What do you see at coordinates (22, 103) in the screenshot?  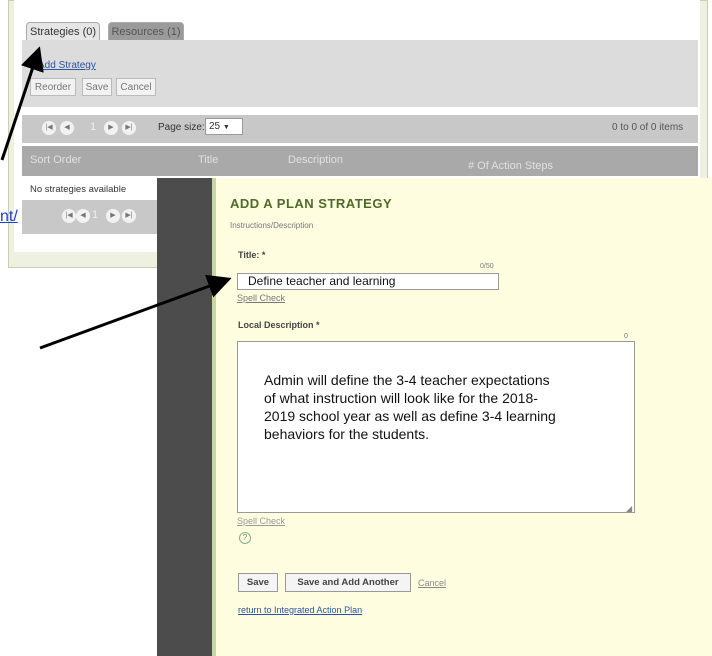 I see `arrow-to-strategies-tab` at bounding box center [22, 103].